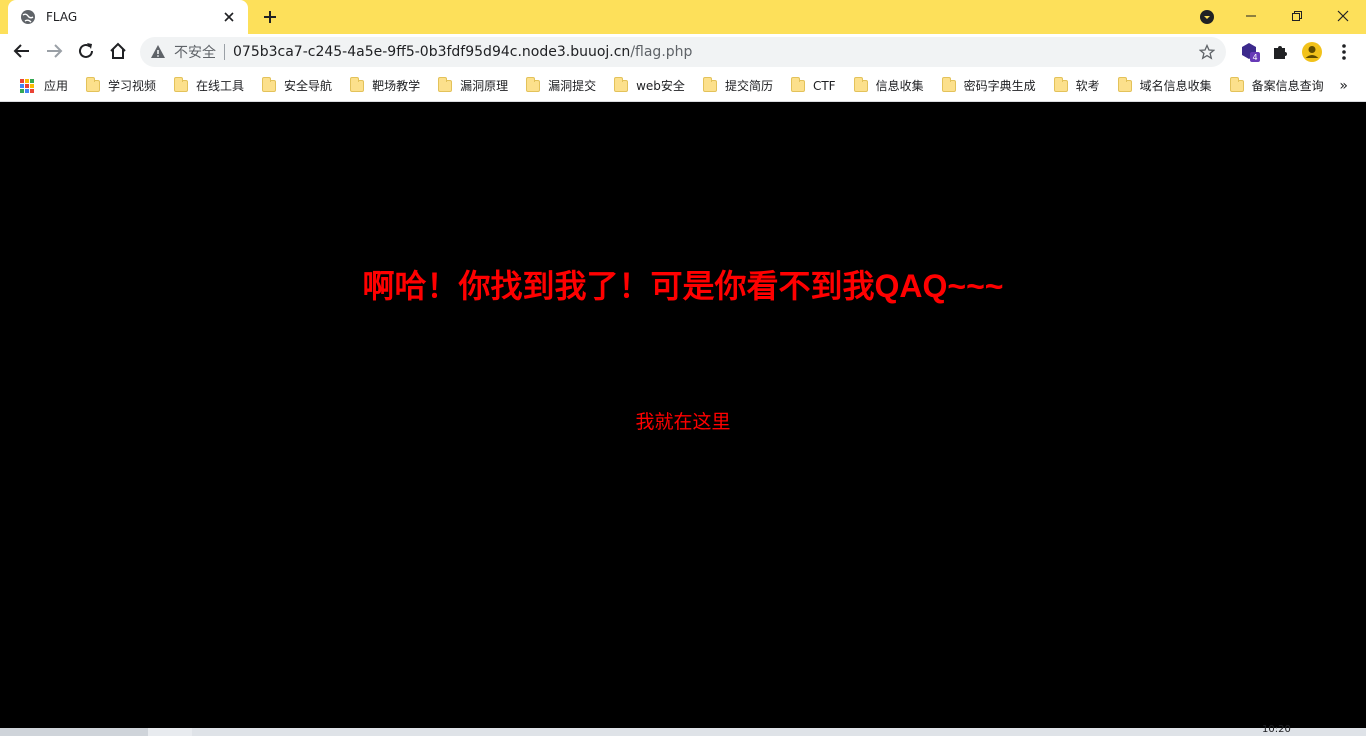 This screenshot has width=1366, height=736. I want to click on bookmarks-overflow-button: », so click(1343, 86).